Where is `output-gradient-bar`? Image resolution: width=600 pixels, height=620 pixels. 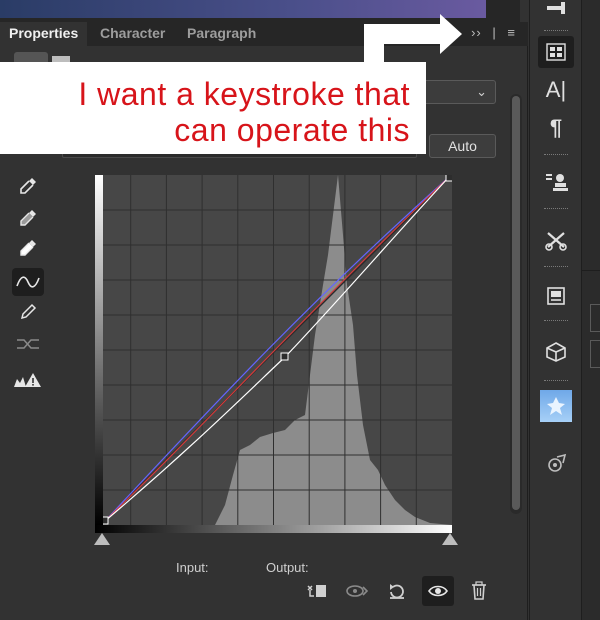
output-gradient-bar is located at coordinates (99, 350).